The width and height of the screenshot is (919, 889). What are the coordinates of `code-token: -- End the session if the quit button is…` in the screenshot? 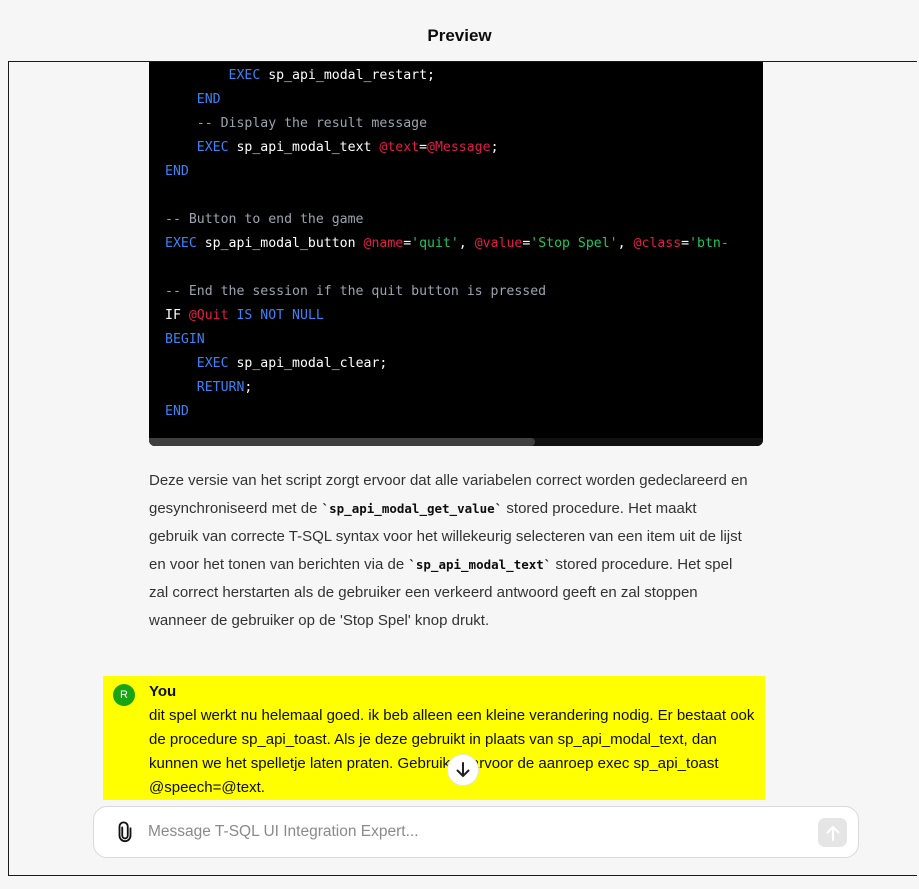 It's located at (356, 291).